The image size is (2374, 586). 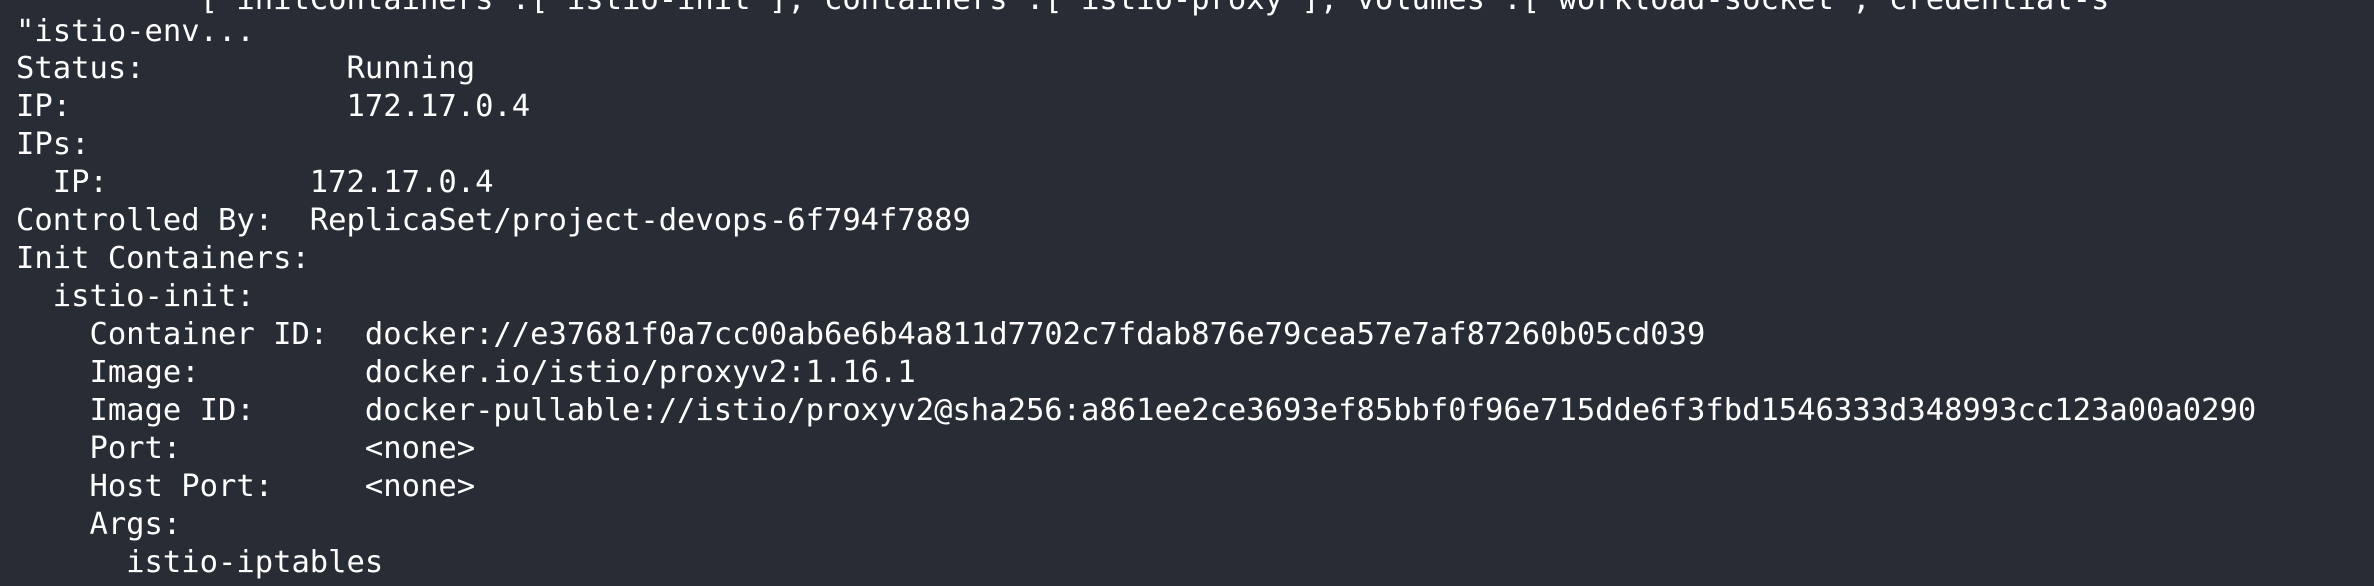 What do you see at coordinates (246, 448) in the screenshot?
I see `terminal-line-port: Port: <none>` at bounding box center [246, 448].